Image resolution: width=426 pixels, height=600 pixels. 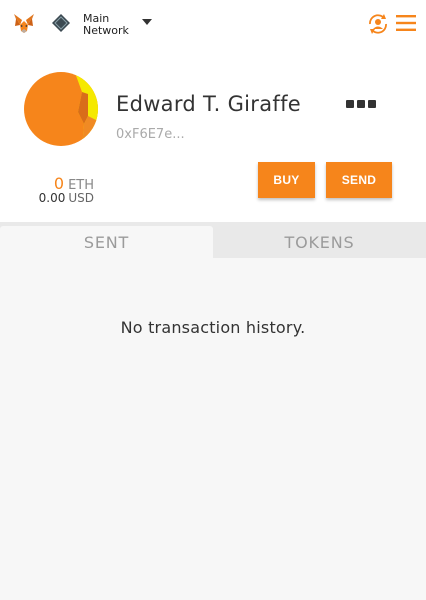 What do you see at coordinates (359, 180) in the screenshot?
I see `send-button: SEND` at bounding box center [359, 180].